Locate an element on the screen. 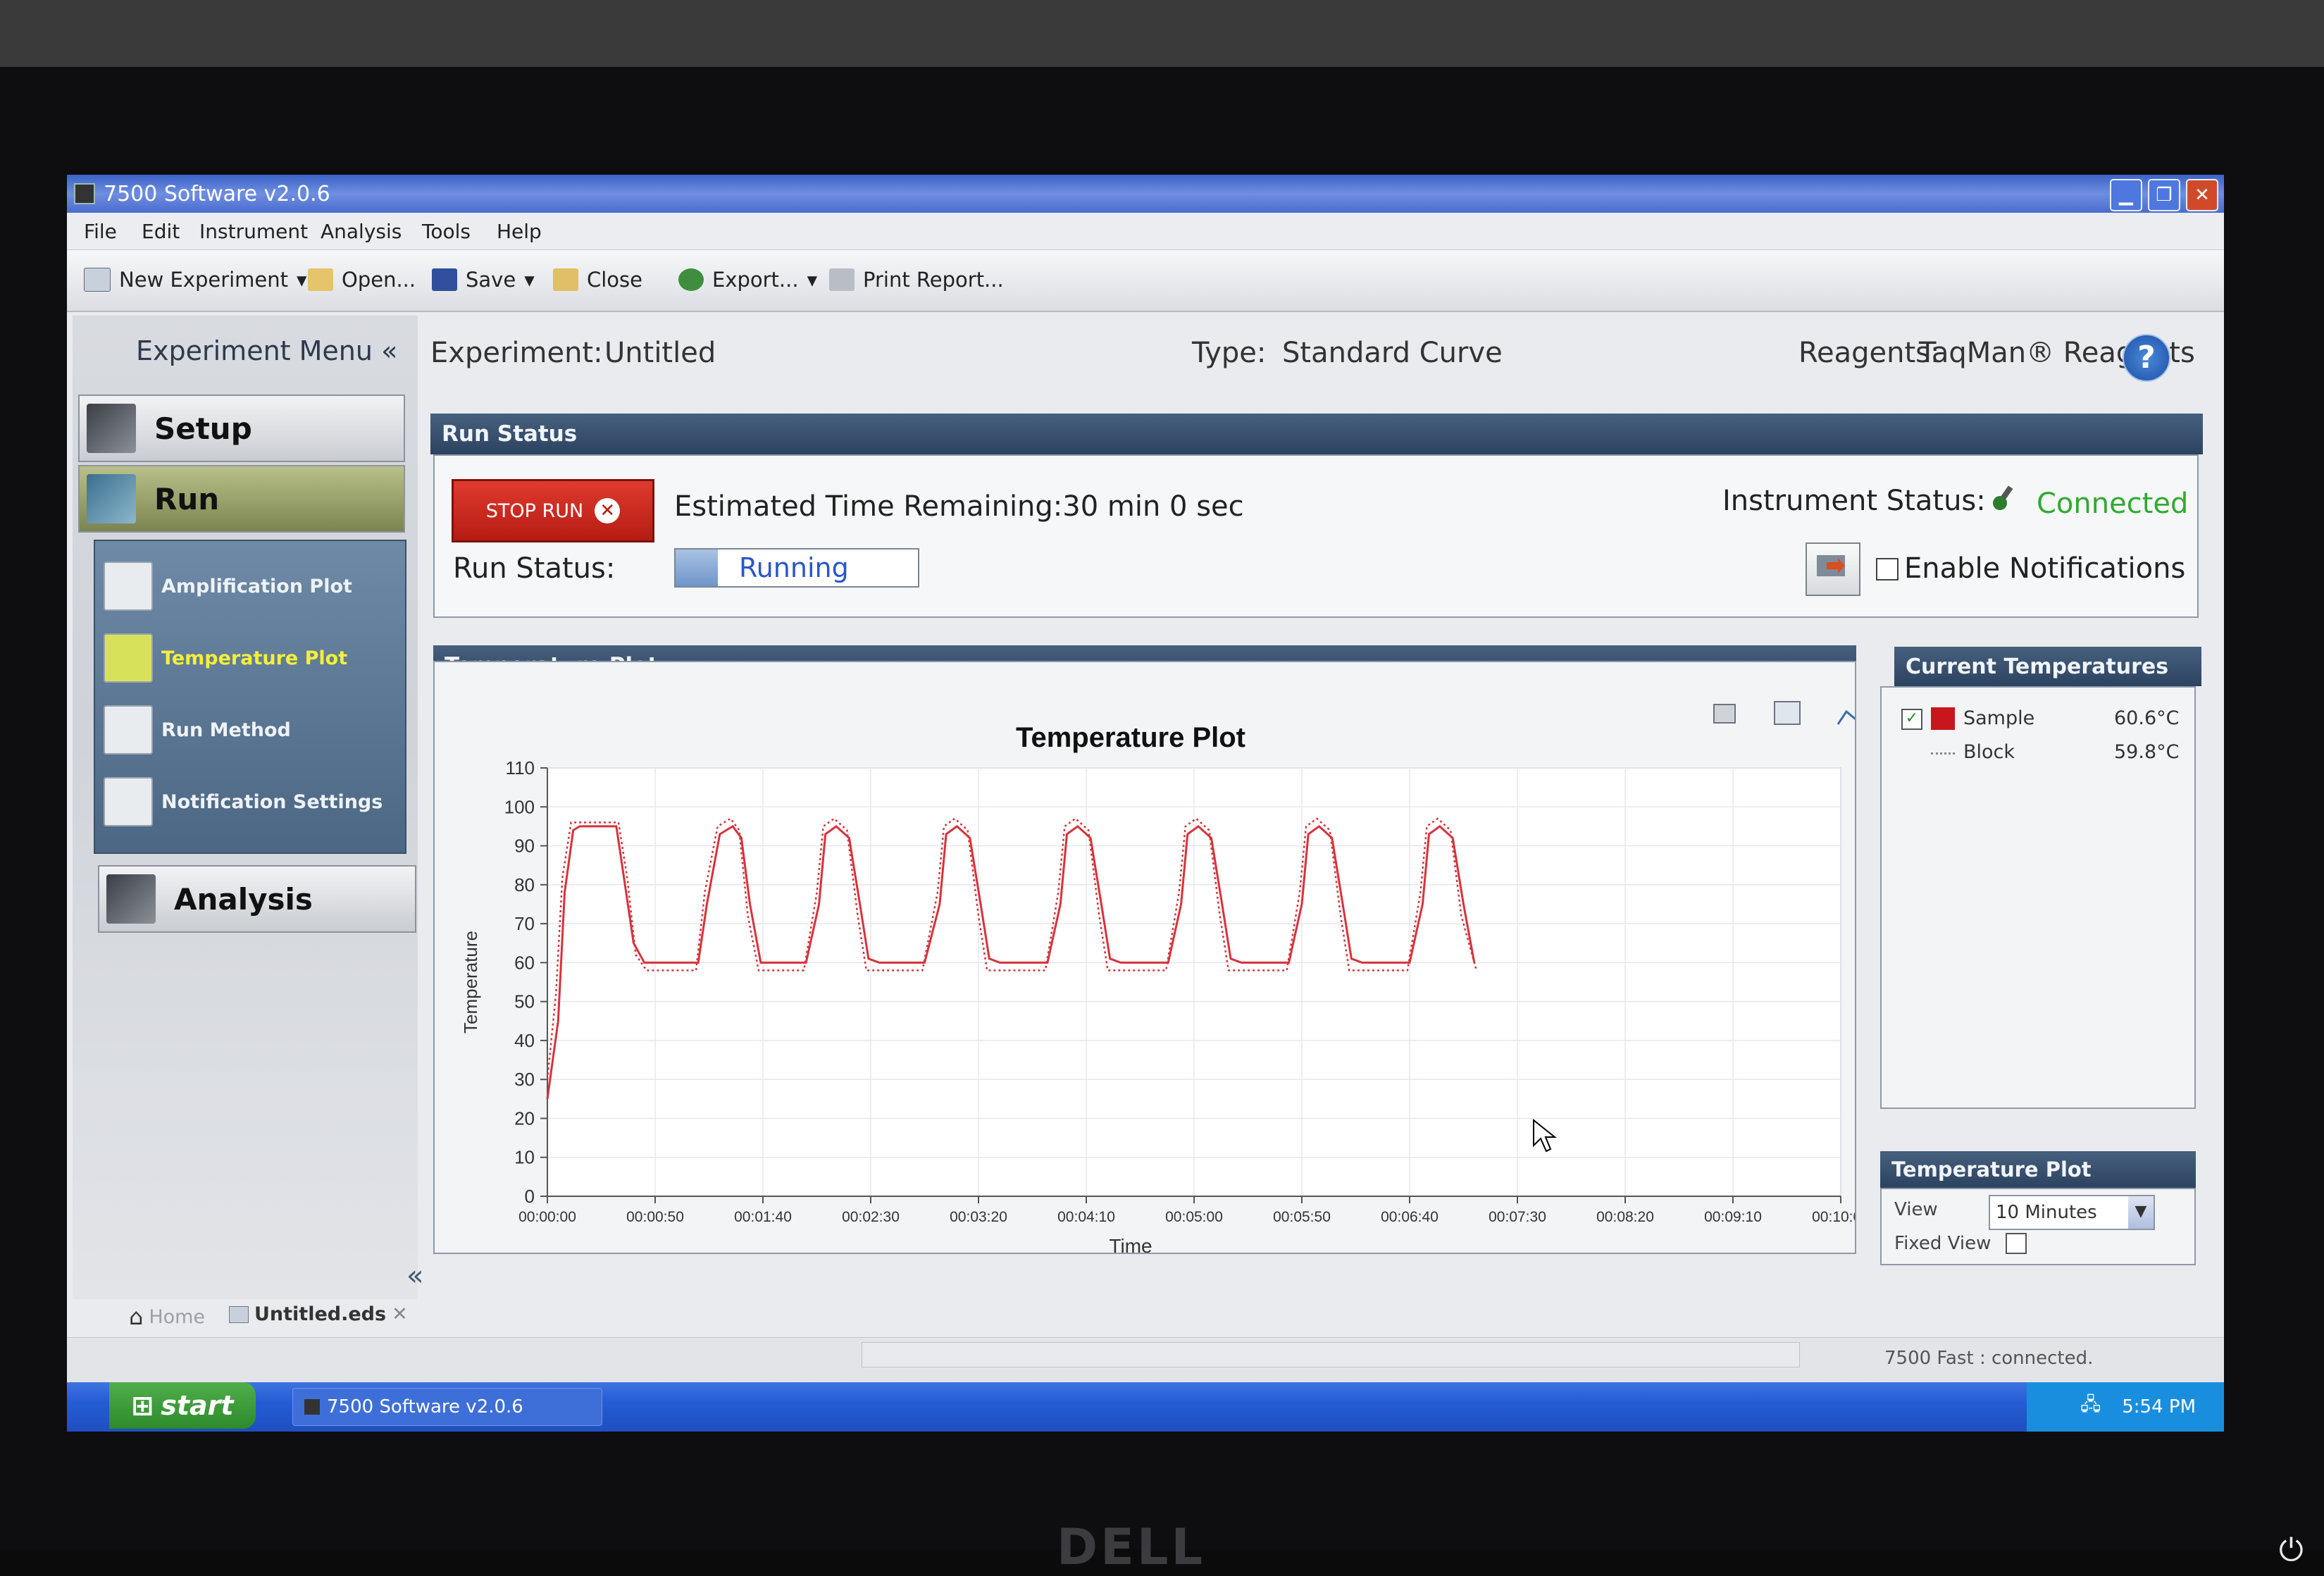  instrument-status-label: Instrument Status: is located at coordinates (1854, 501).